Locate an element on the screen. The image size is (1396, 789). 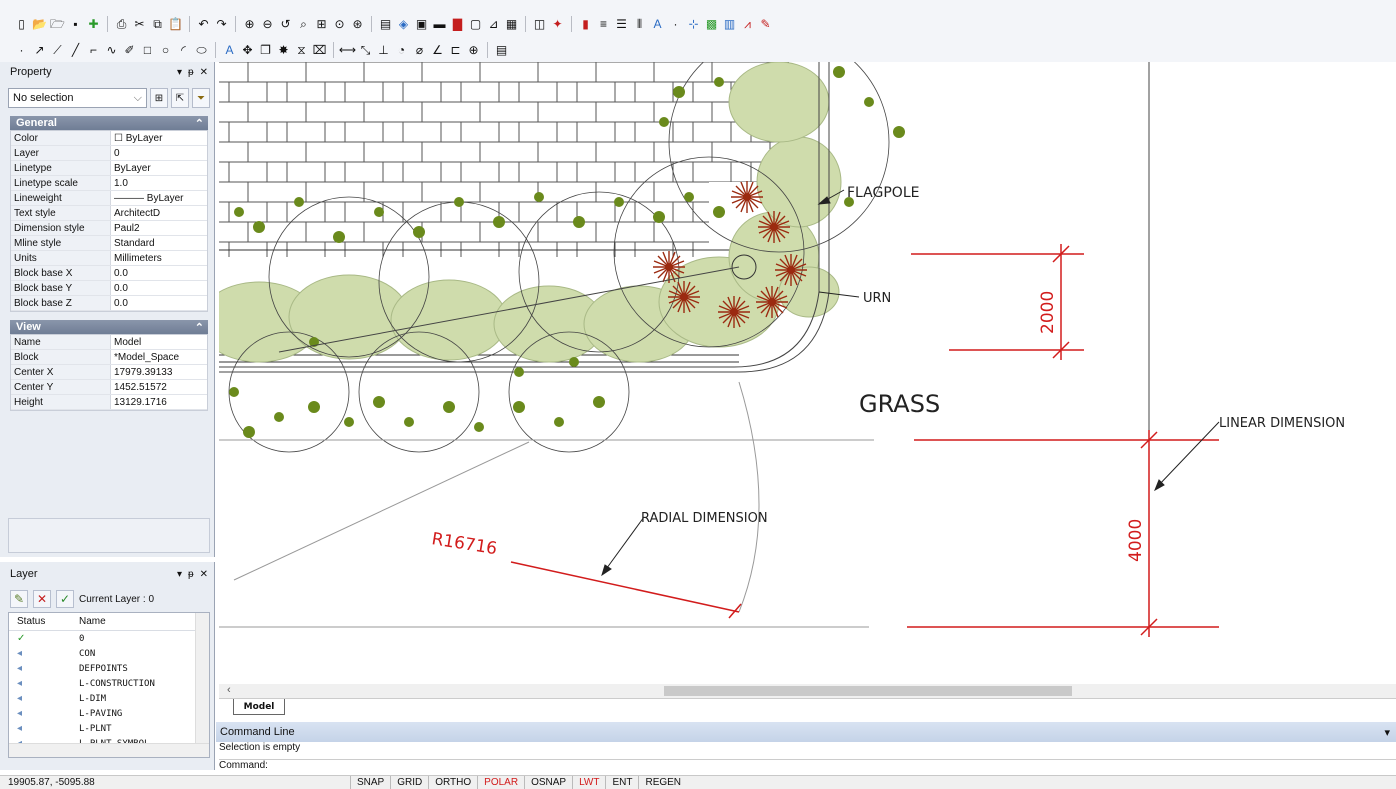
property-row: Lineweight ——— ByLayer is located at coordinates (109, 198).